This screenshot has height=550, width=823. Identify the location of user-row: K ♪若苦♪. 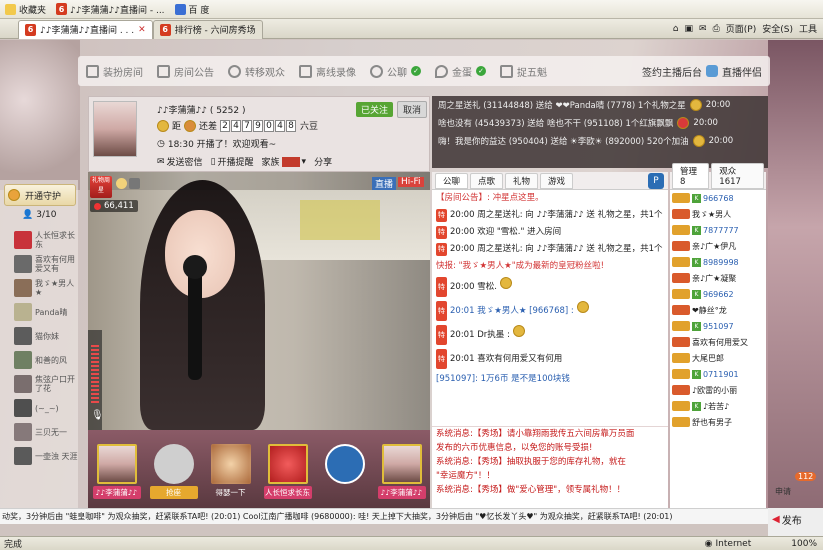
(718, 406).